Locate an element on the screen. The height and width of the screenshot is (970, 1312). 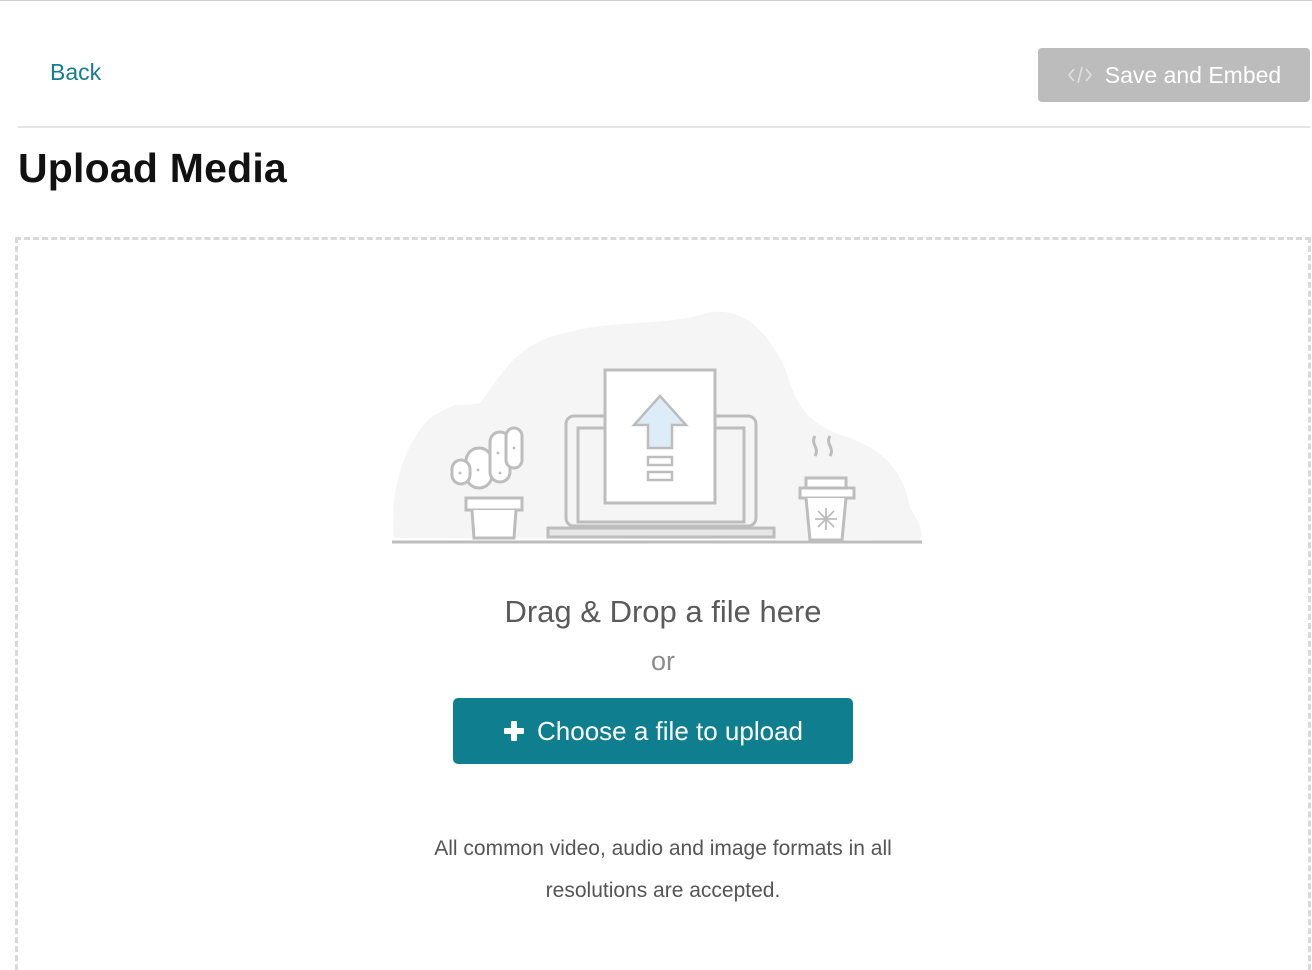
save-and-embed-label: Save and Embed is located at coordinates (1193, 74).